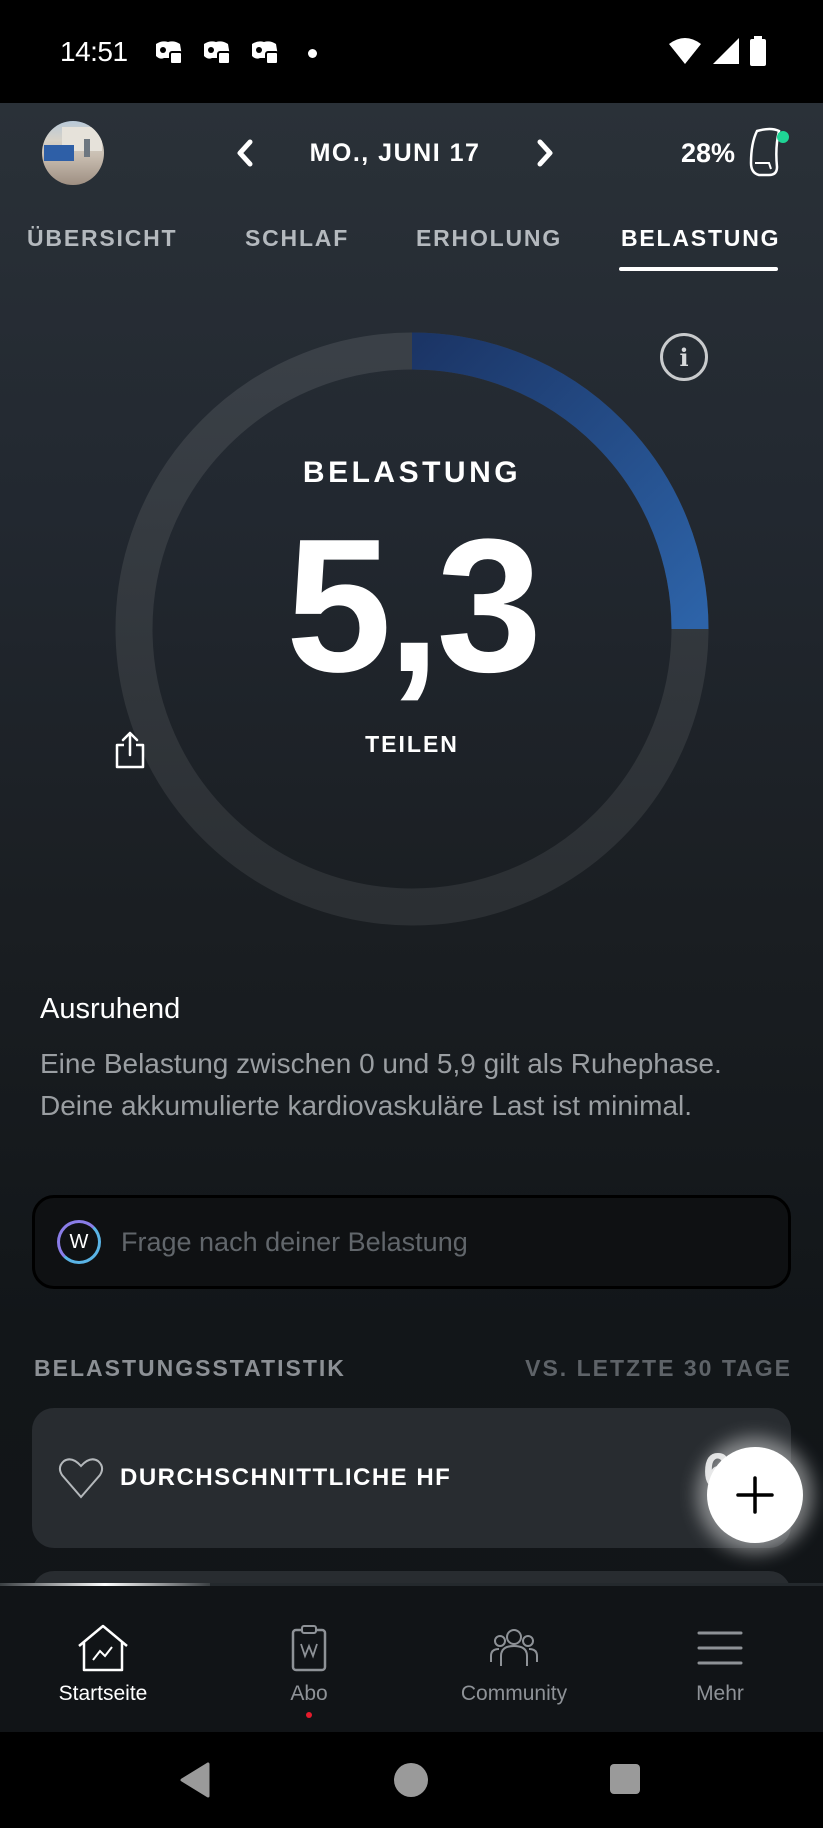 The width and height of the screenshot is (823, 1828). What do you see at coordinates (297, 238) in the screenshot?
I see `tab-schlaf: SCHLAF` at bounding box center [297, 238].